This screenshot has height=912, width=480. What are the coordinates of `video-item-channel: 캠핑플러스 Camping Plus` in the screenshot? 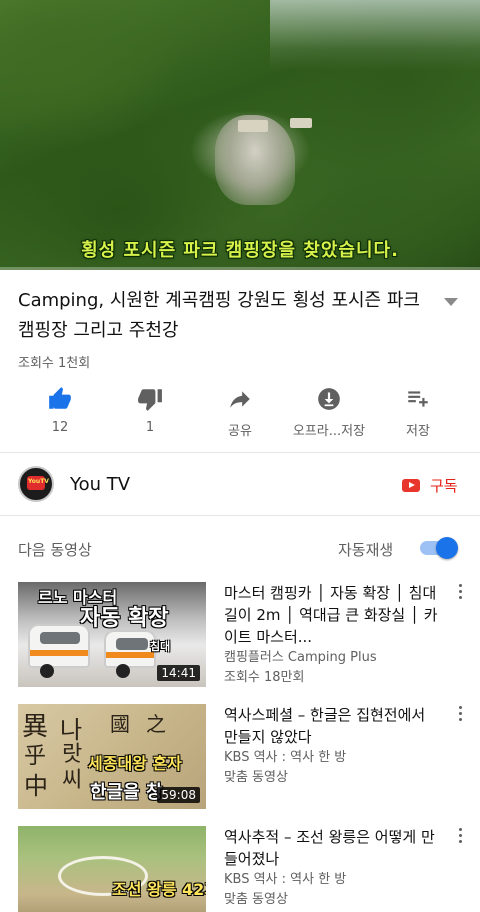 It's located at (300, 657).